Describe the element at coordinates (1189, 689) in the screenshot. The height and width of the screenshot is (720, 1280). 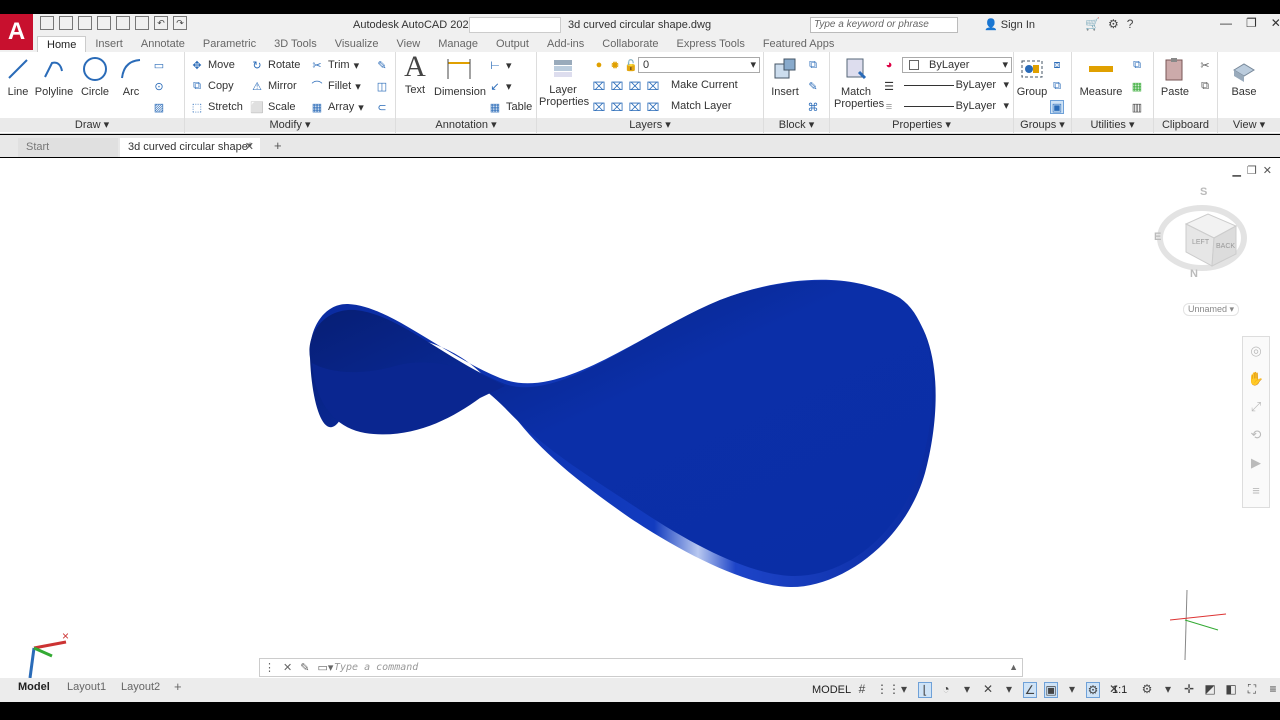
I see `plus-icon: ✛` at that location.